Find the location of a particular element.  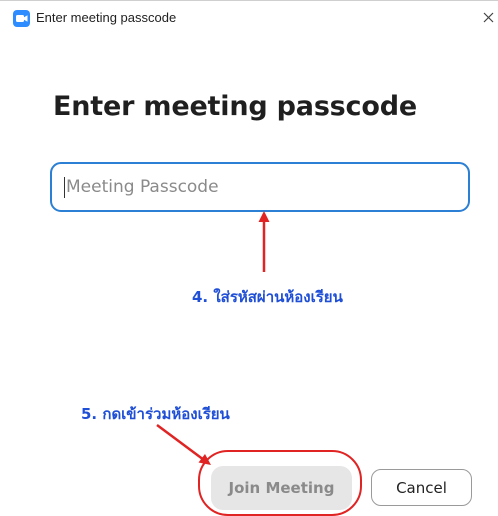

page-title: Enter meeting passcode is located at coordinates (235, 106).